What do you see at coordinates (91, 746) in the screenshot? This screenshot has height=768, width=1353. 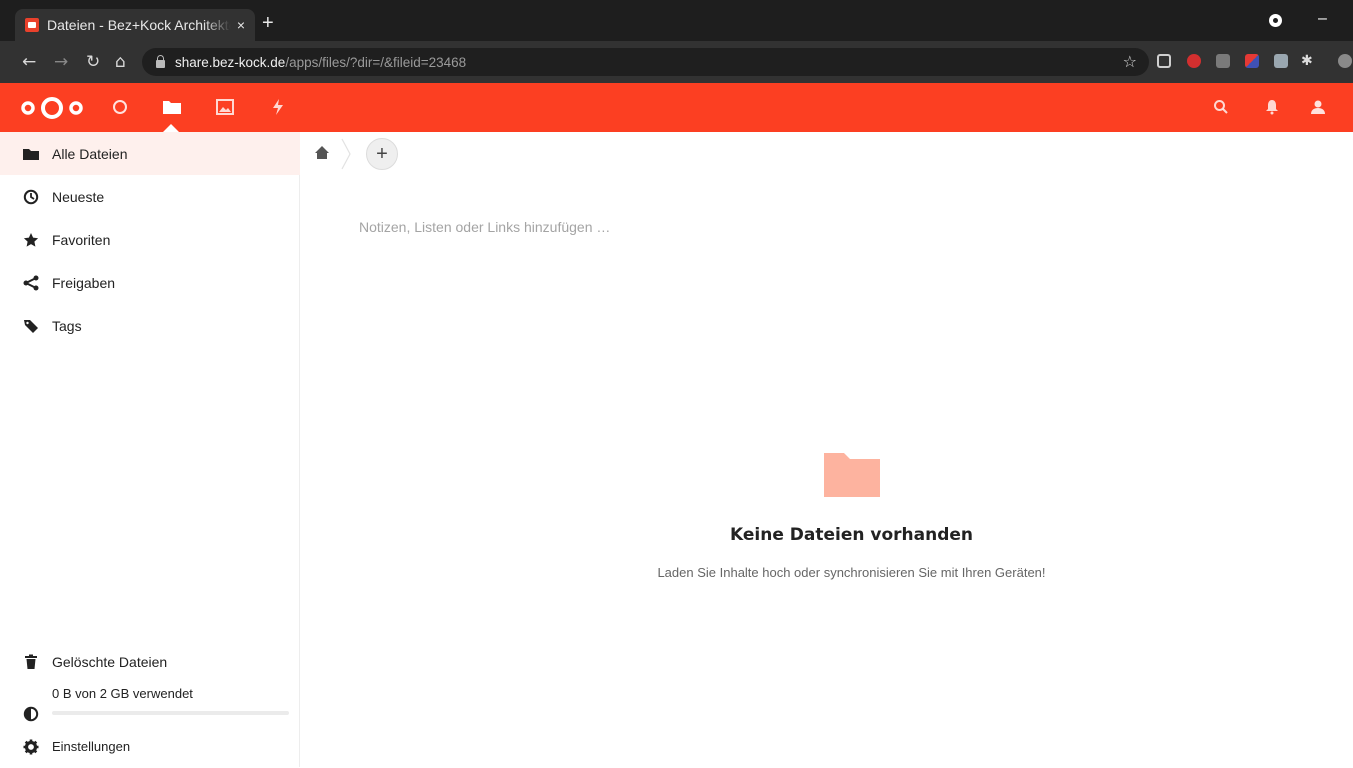 I see `settings-label: Einstellungen` at bounding box center [91, 746].